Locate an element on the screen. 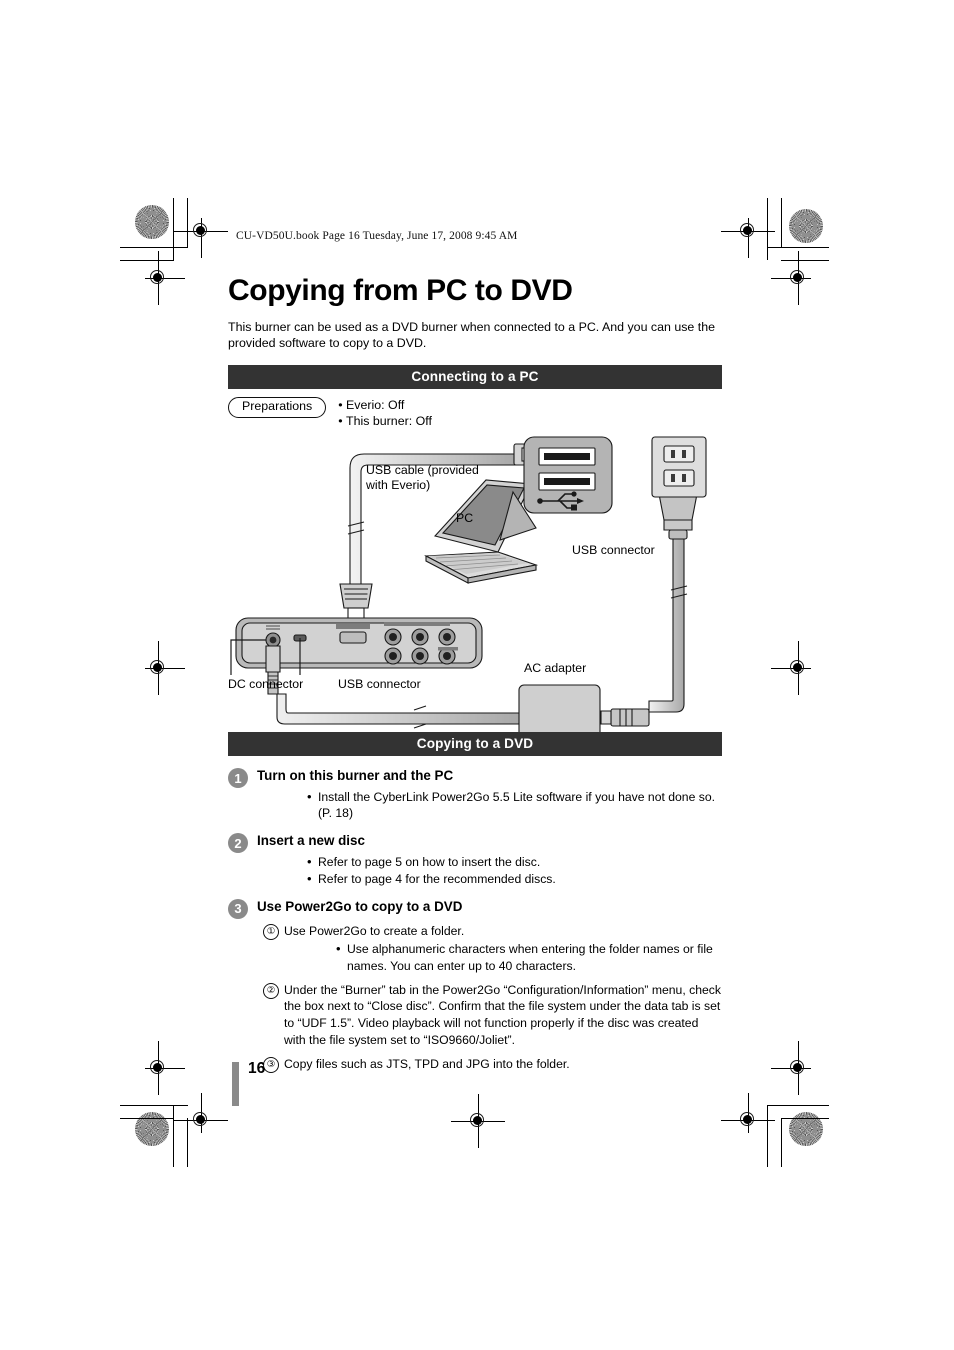  crop-mark-bl-h1 is located at coordinates (154, 1105).